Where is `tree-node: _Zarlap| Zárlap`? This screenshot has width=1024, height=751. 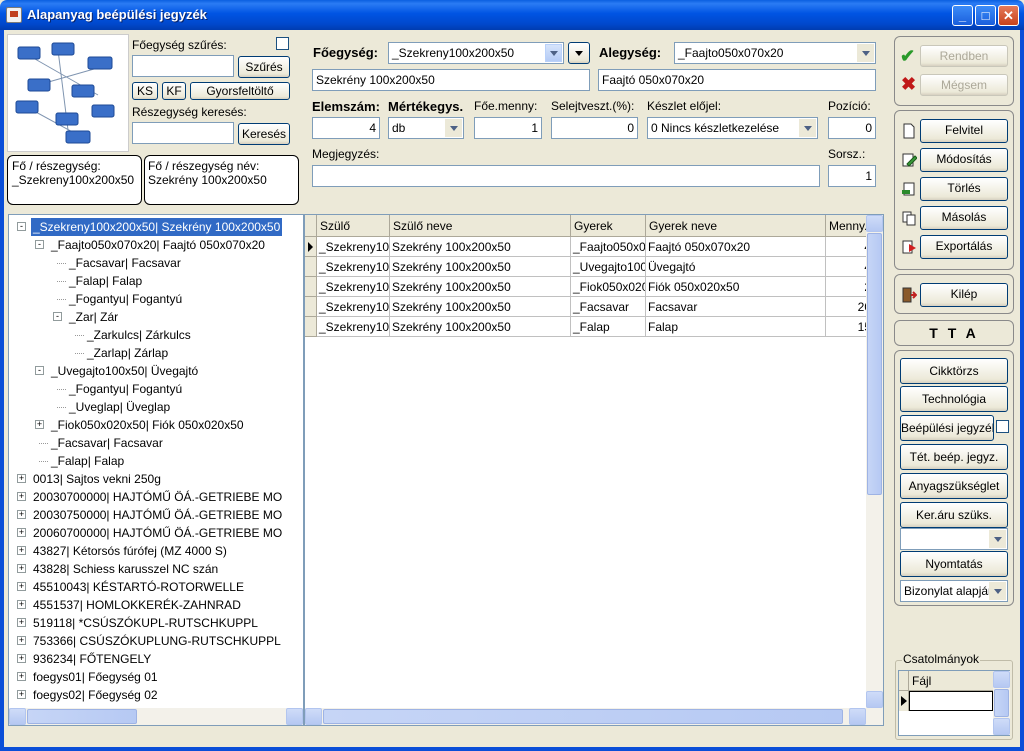
tree-node: _Zarlap| Zárlap is located at coordinates (156, 353).